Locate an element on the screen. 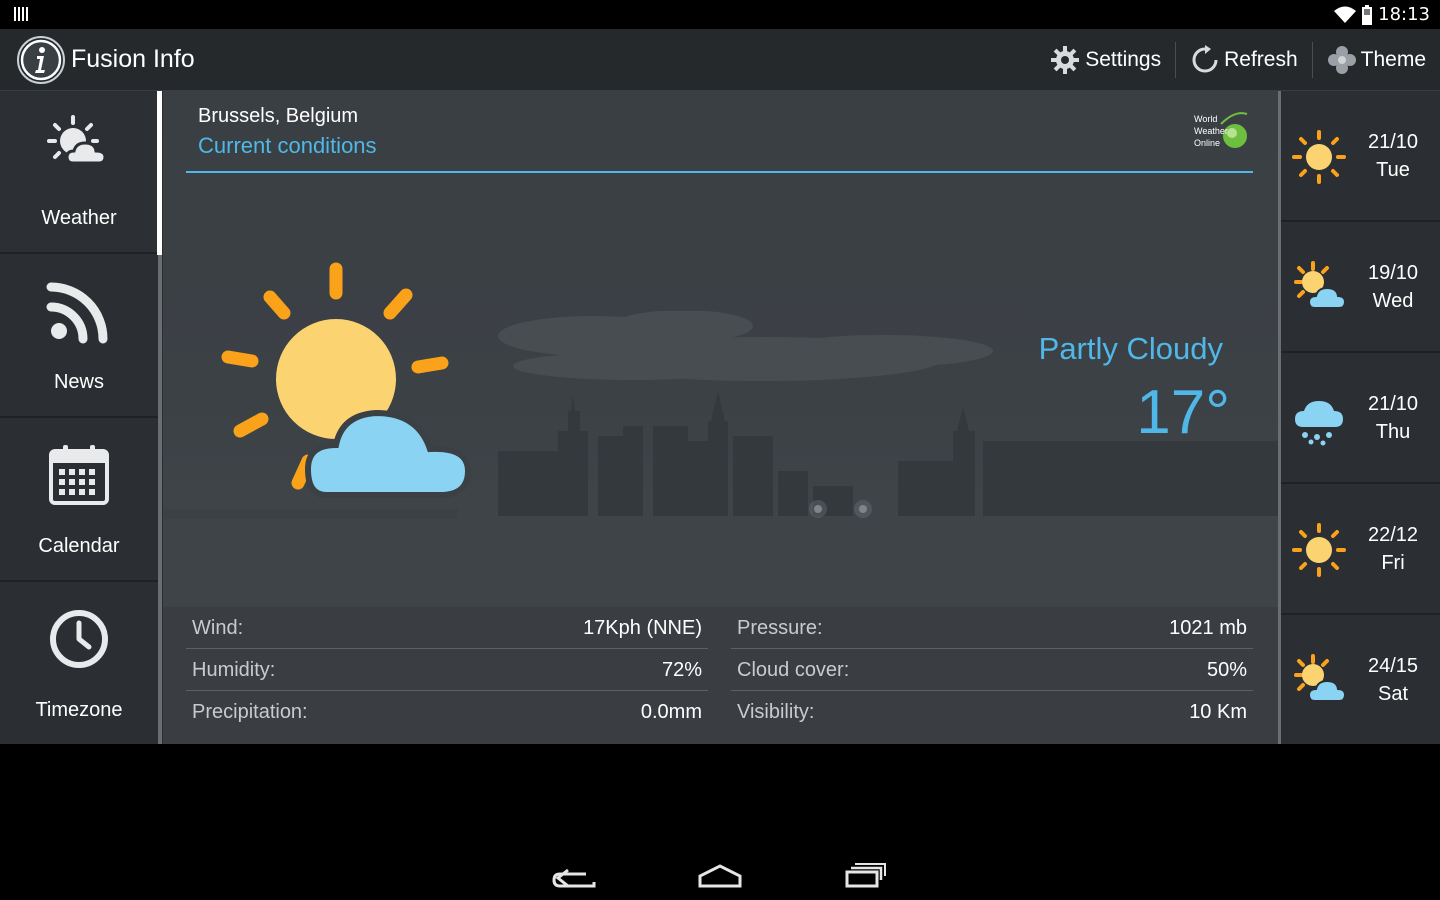 The image size is (1440, 900). sidebar-nav: Weather News Calendar Timezone is located at coordinates (81, 418).